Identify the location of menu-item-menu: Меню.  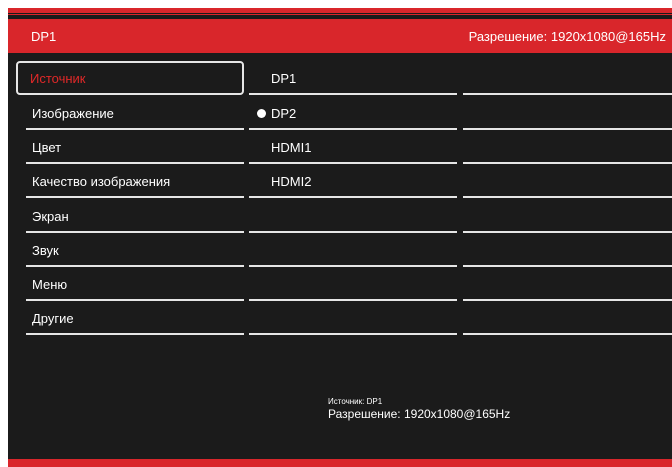
(130, 284).